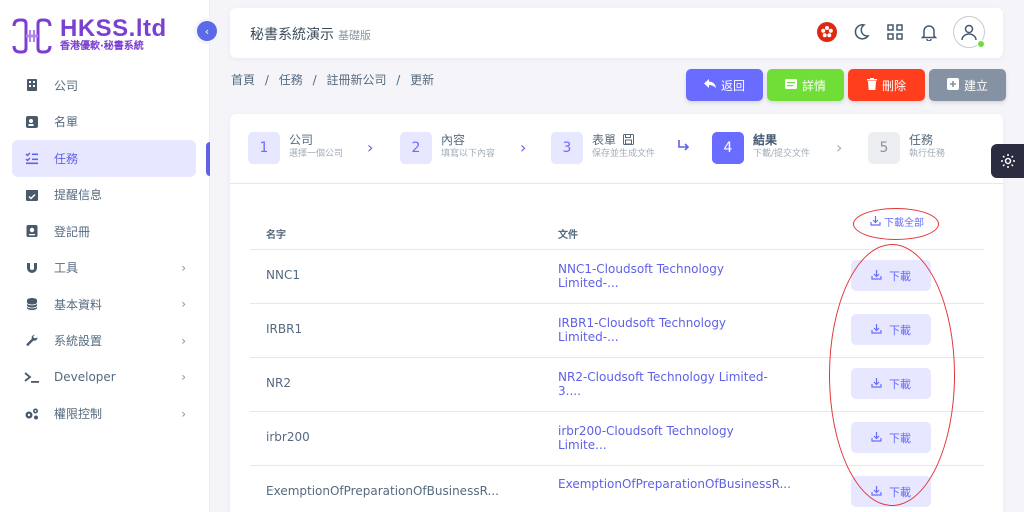 The image size is (1024, 512). Describe the element at coordinates (104, 122) in the screenshot. I see `sidebar-item-list: 名單` at that location.